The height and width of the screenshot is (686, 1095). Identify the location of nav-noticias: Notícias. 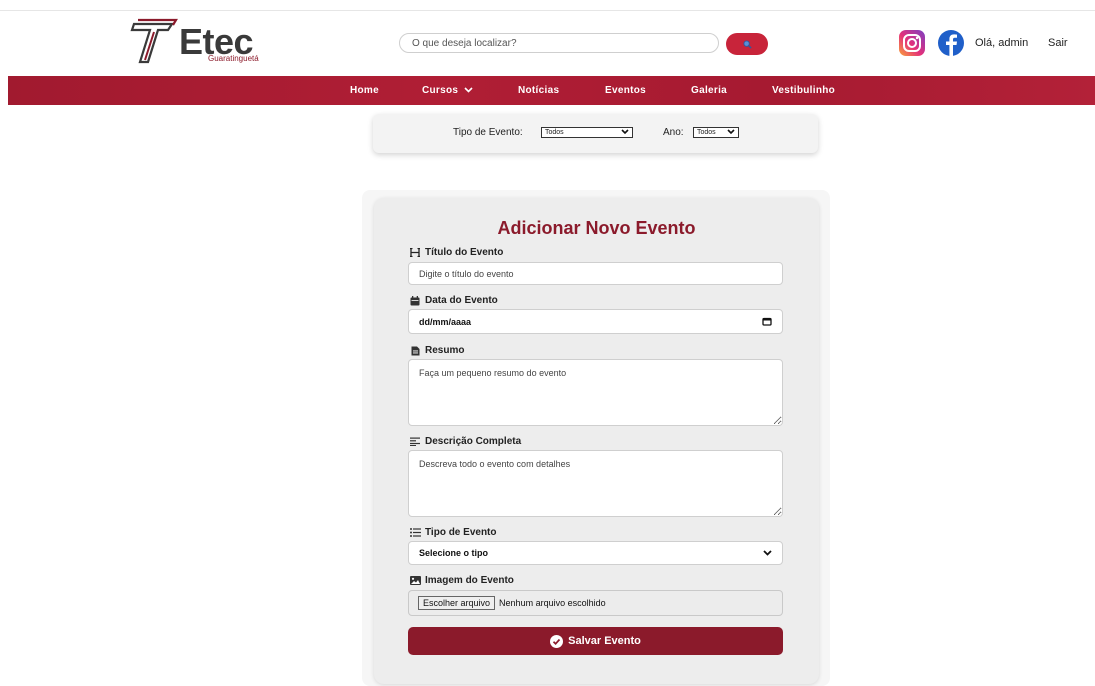
(538, 90).